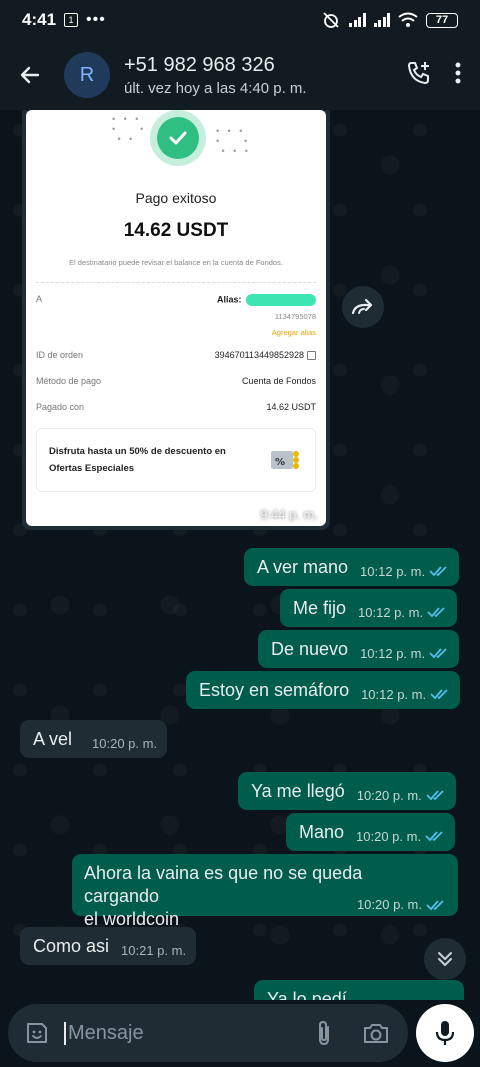 The width and height of the screenshot is (480, 1067). Describe the element at coordinates (376, 1033) in the screenshot. I see `camera-button` at that location.